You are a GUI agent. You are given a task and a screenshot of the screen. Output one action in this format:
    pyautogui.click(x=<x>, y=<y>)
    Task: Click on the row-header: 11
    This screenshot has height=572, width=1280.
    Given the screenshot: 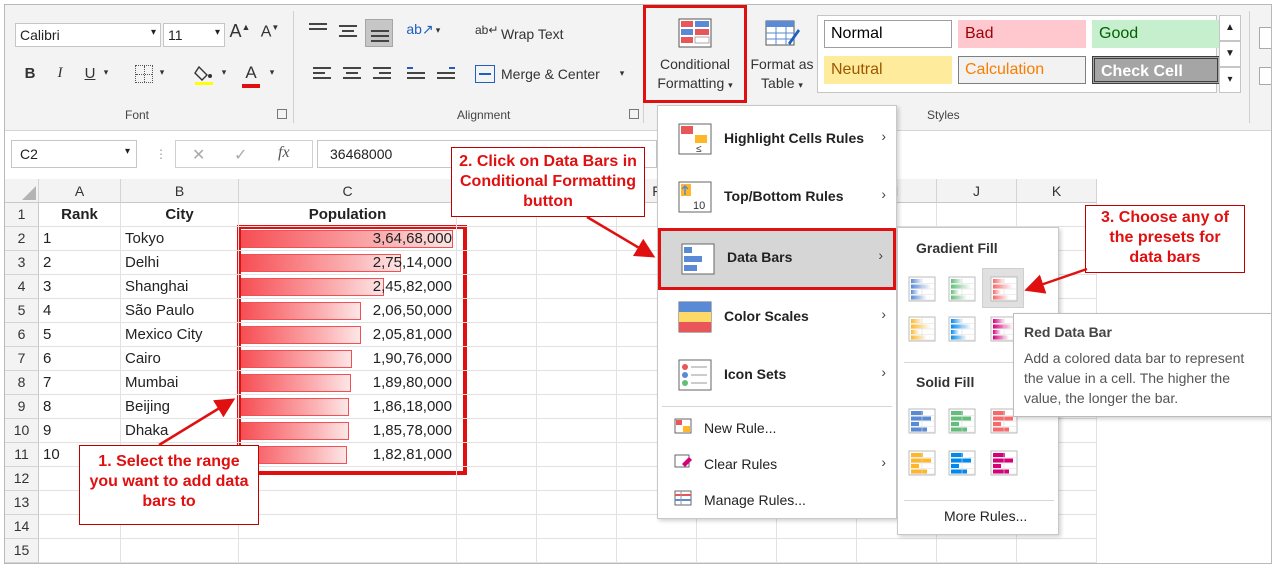 What is the action you would take?
    pyautogui.click(x=22, y=455)
    